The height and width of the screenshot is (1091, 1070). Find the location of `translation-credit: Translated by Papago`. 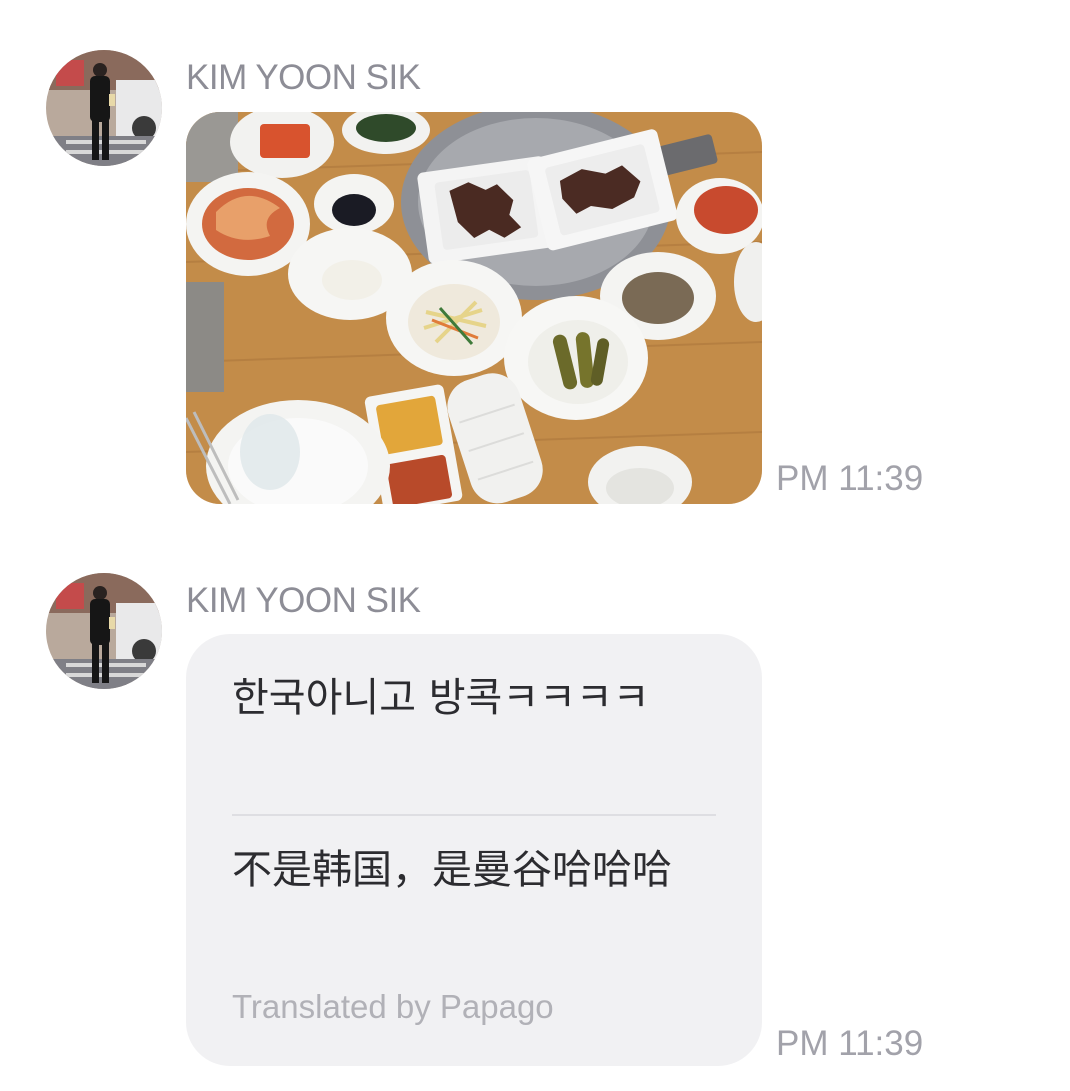

translation-credit: Translated by Papago is located at coordinates (393, 1006).